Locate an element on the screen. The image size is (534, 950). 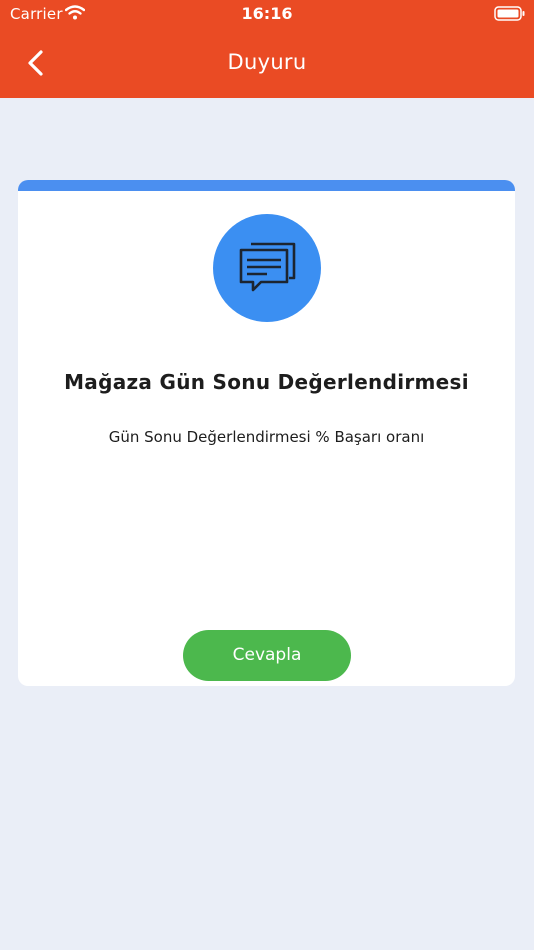
status-bar: Carrier 16:16 is located at coordinates (267, 14).